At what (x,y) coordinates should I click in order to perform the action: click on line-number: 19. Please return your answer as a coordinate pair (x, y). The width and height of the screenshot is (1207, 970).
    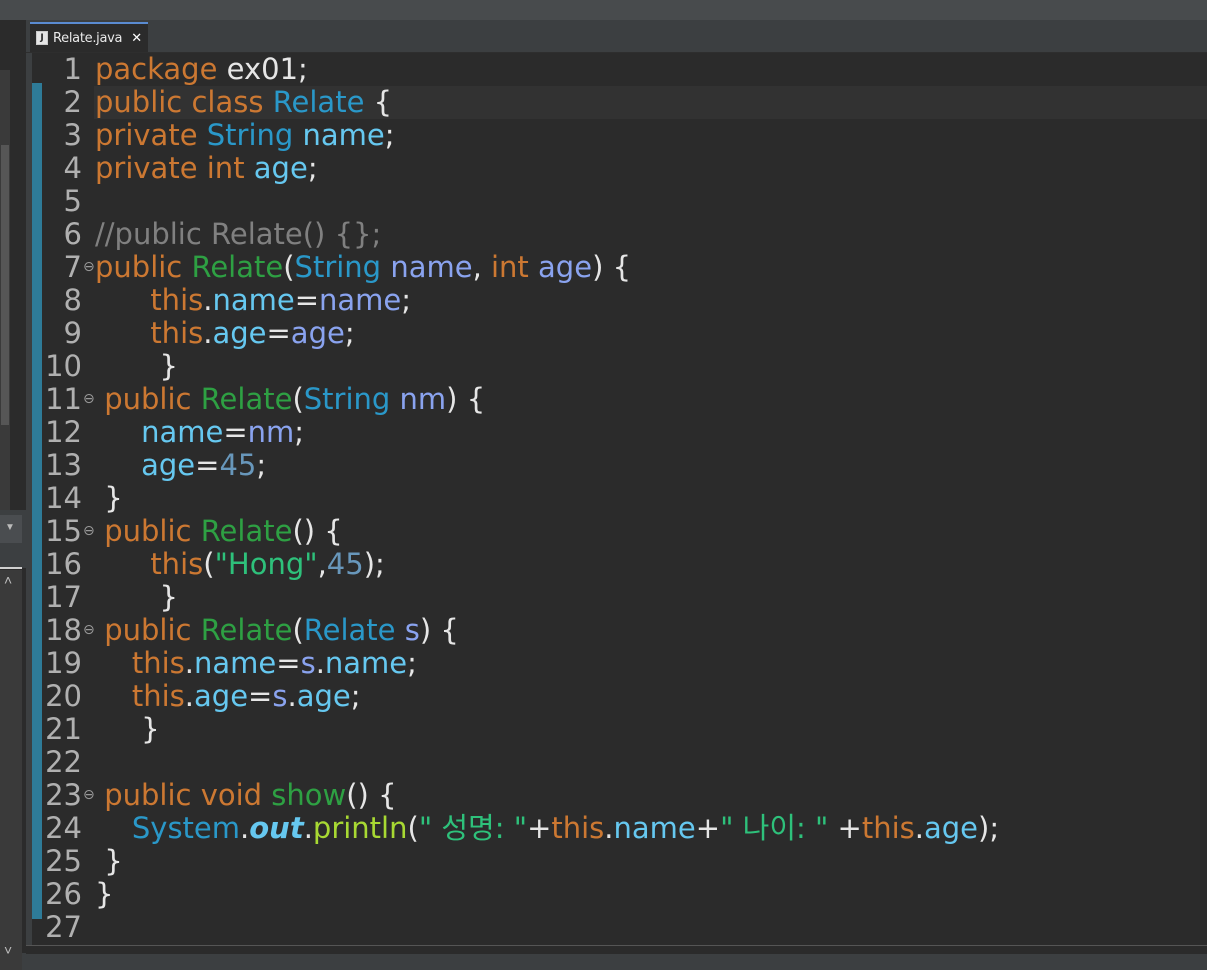
    Looking at the image, I should click on (63, 663).